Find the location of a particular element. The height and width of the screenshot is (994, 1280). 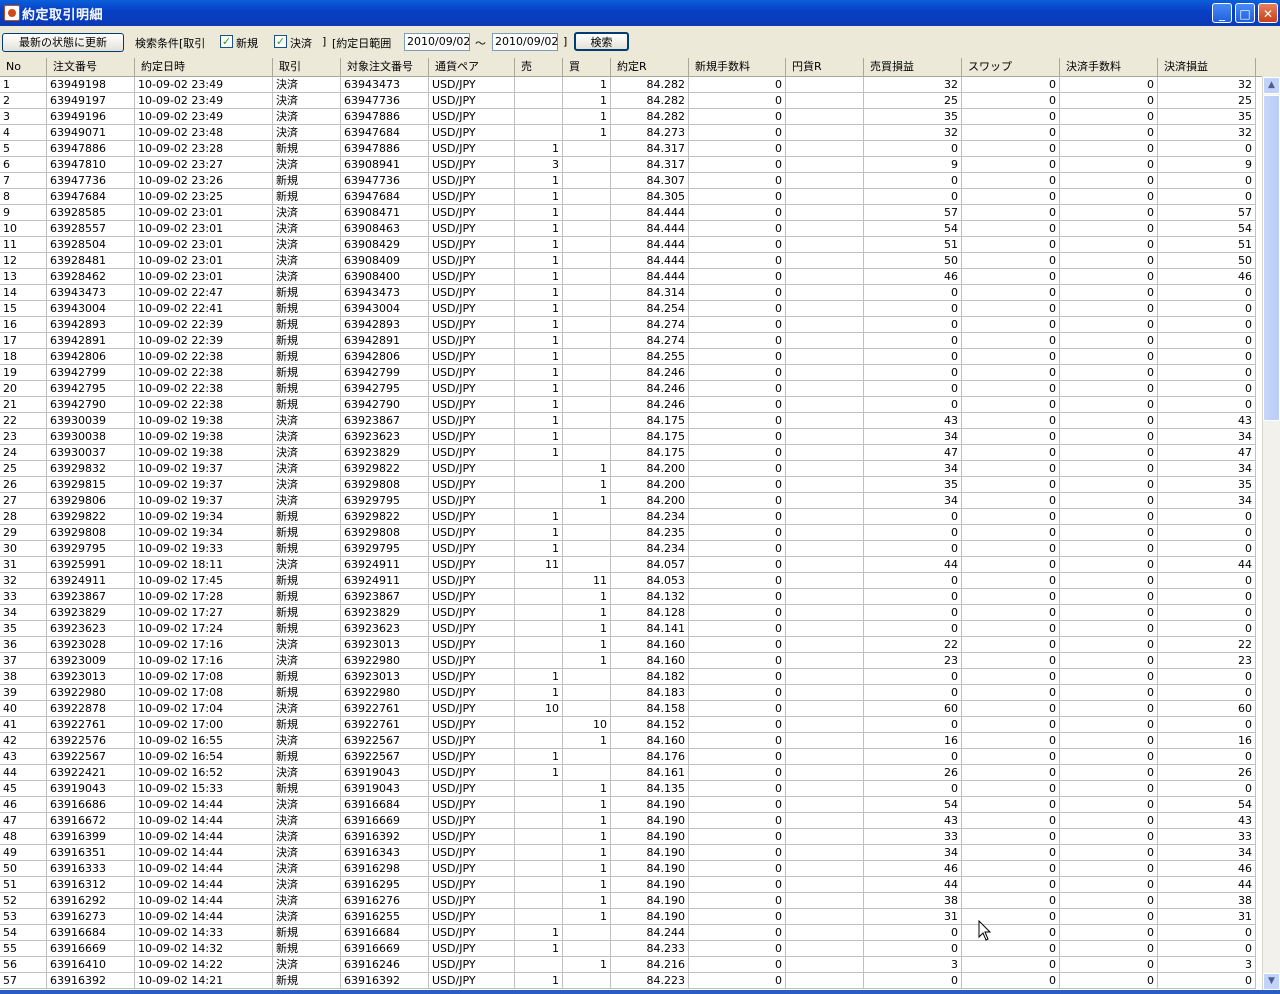

column-header-trade-type: 取引 is located at coordinates (307, 67).